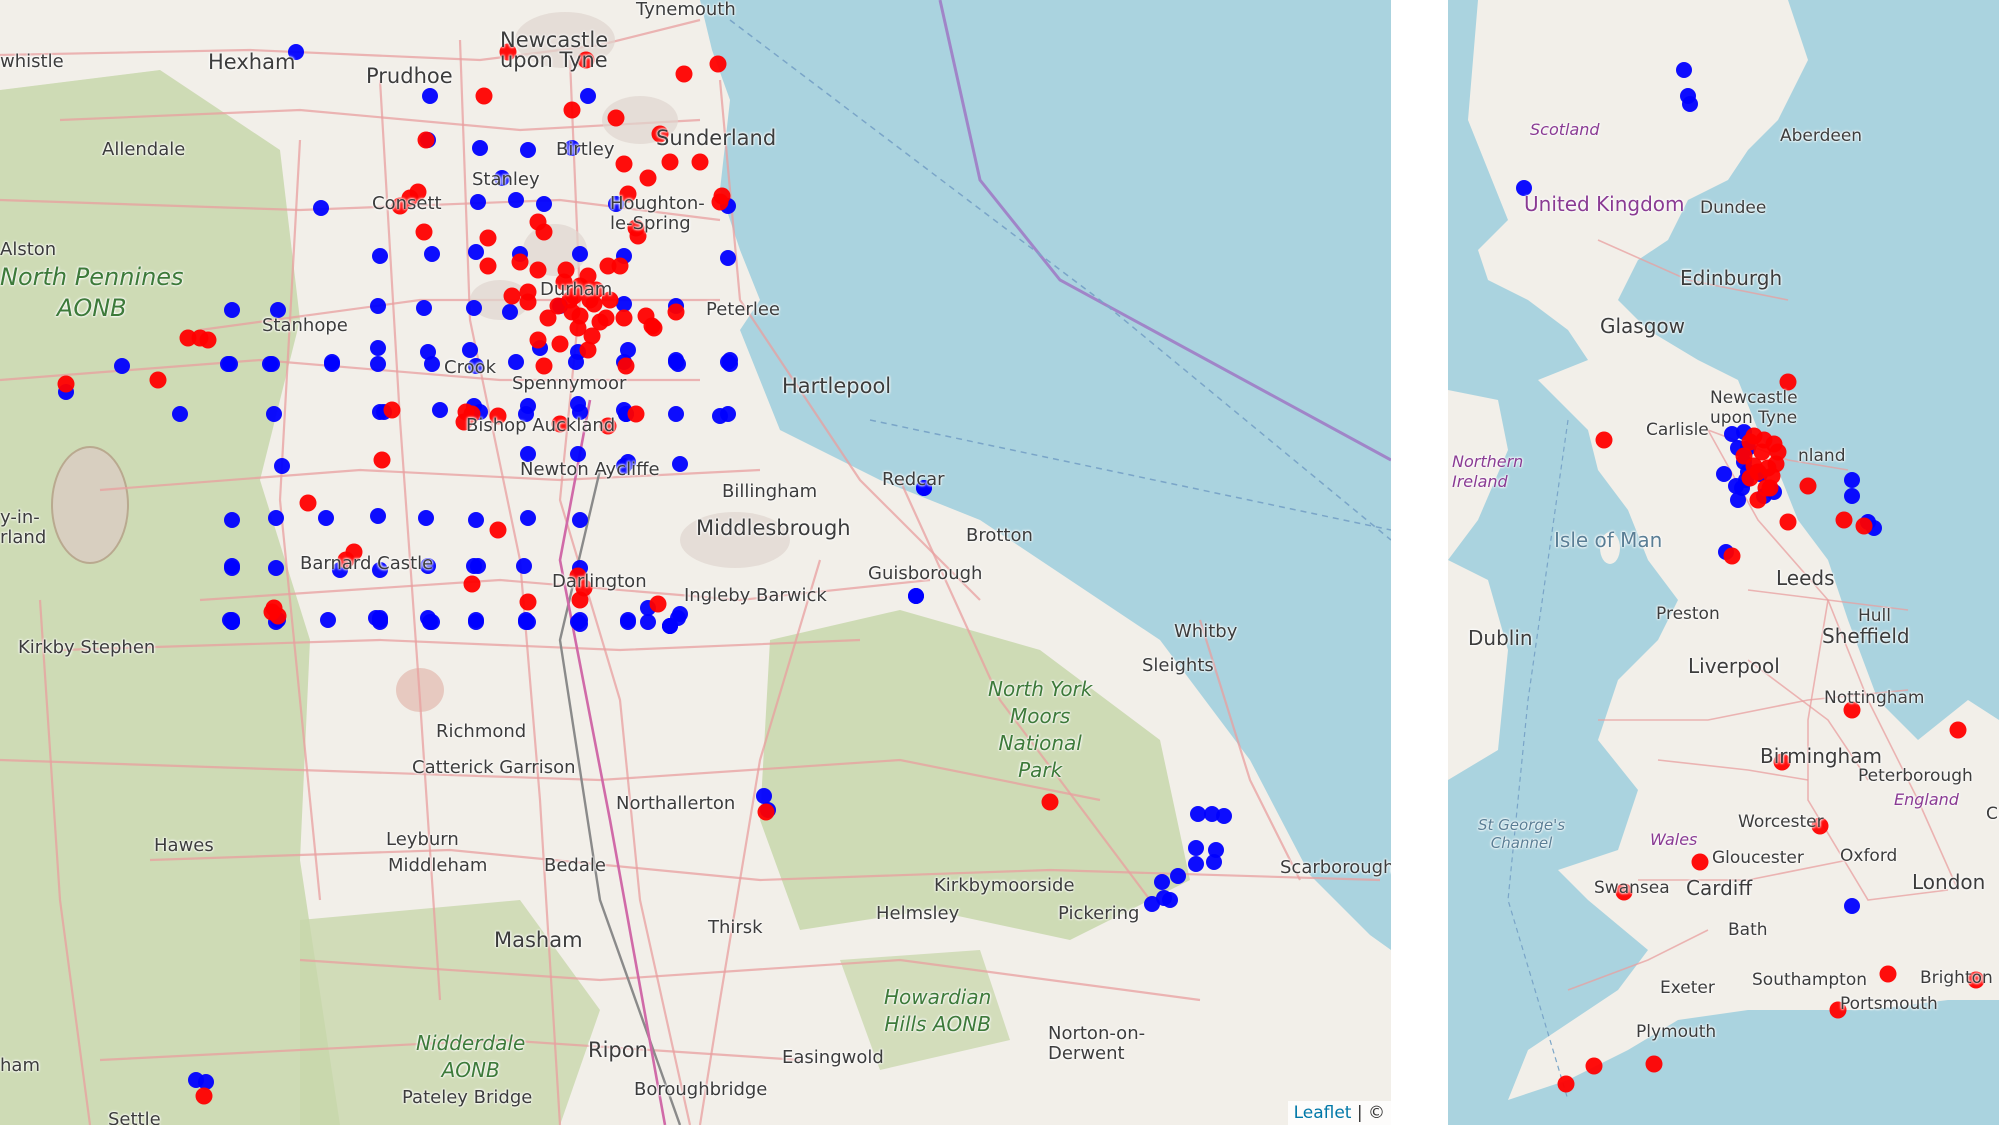 This screenshot has height=1125, width=1999. Describe the element at coordinates (686, 10) in the screenshot. I see `place-label: Tynemouth` at that location.